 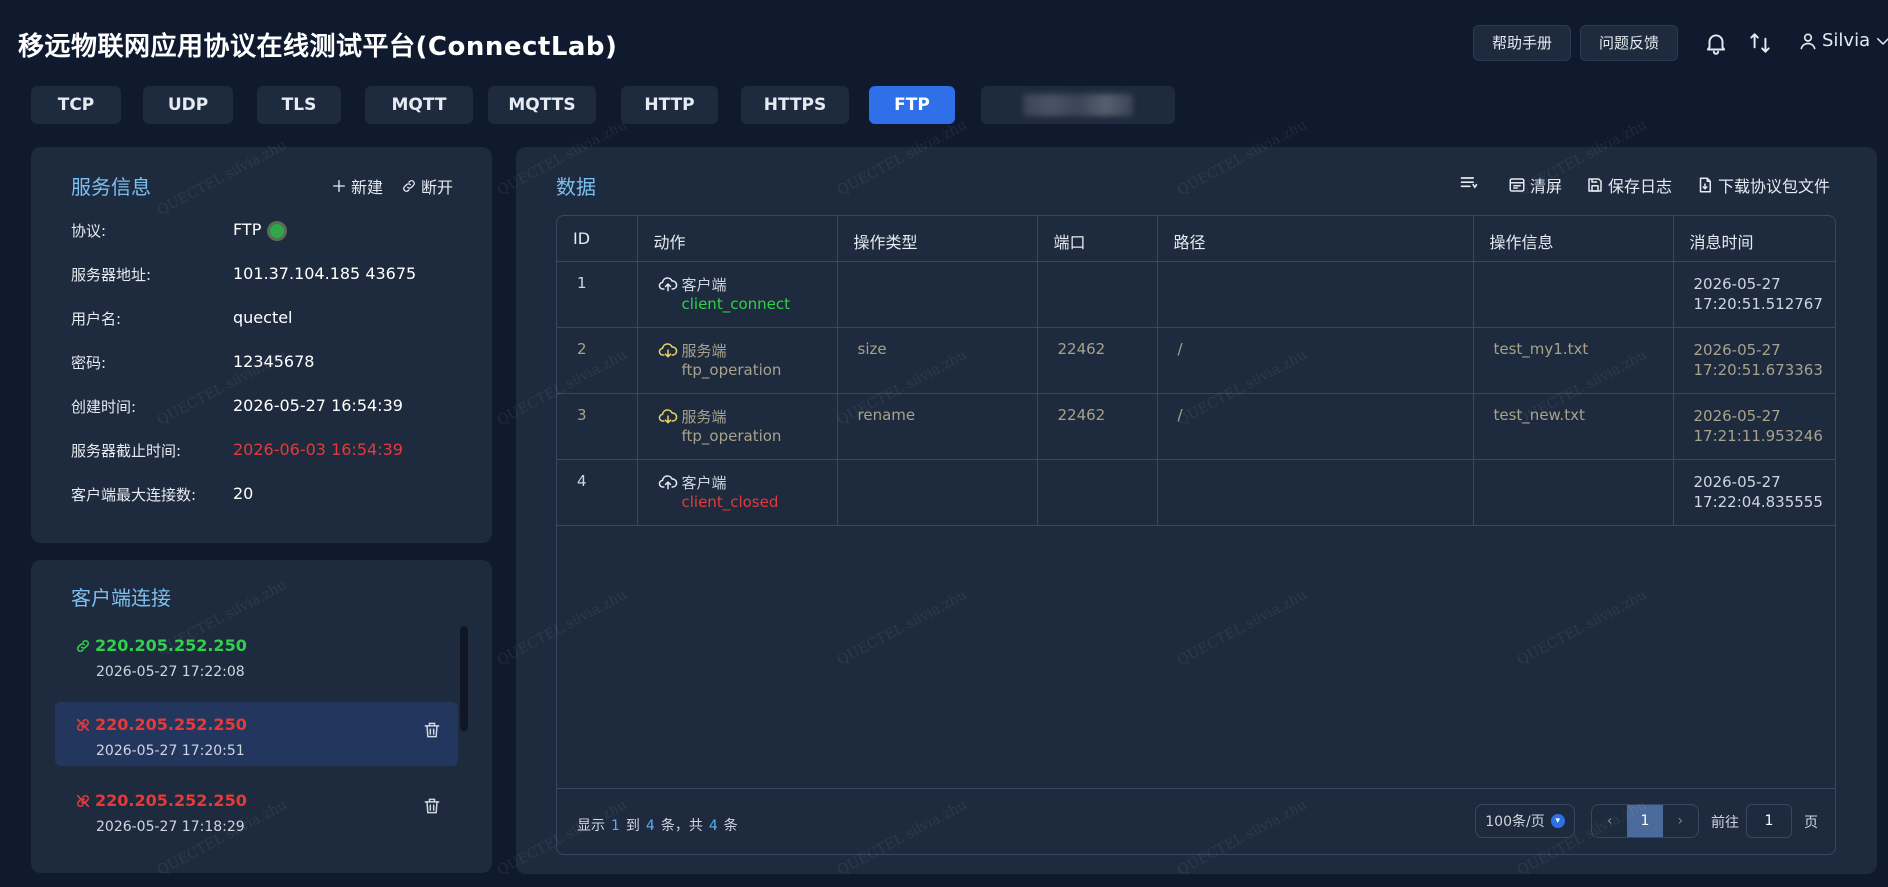 I want to click on cell-id: 1, so click(x=597, y=294).